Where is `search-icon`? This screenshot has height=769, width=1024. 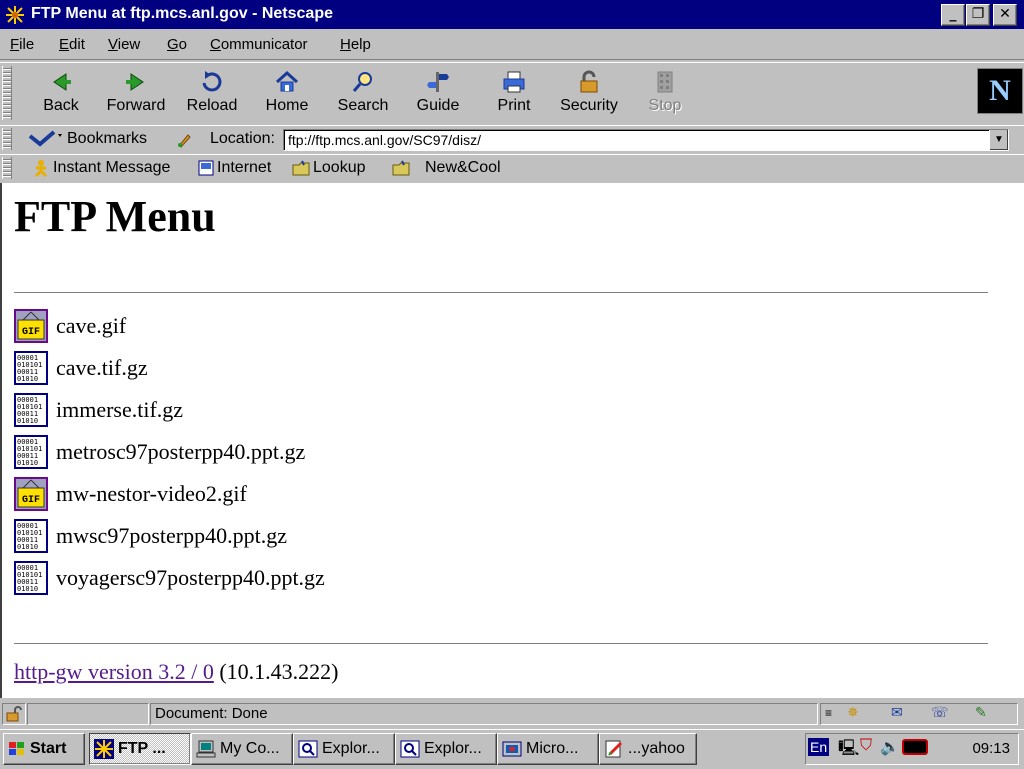 search-icon is located at coordinates (362, 82).